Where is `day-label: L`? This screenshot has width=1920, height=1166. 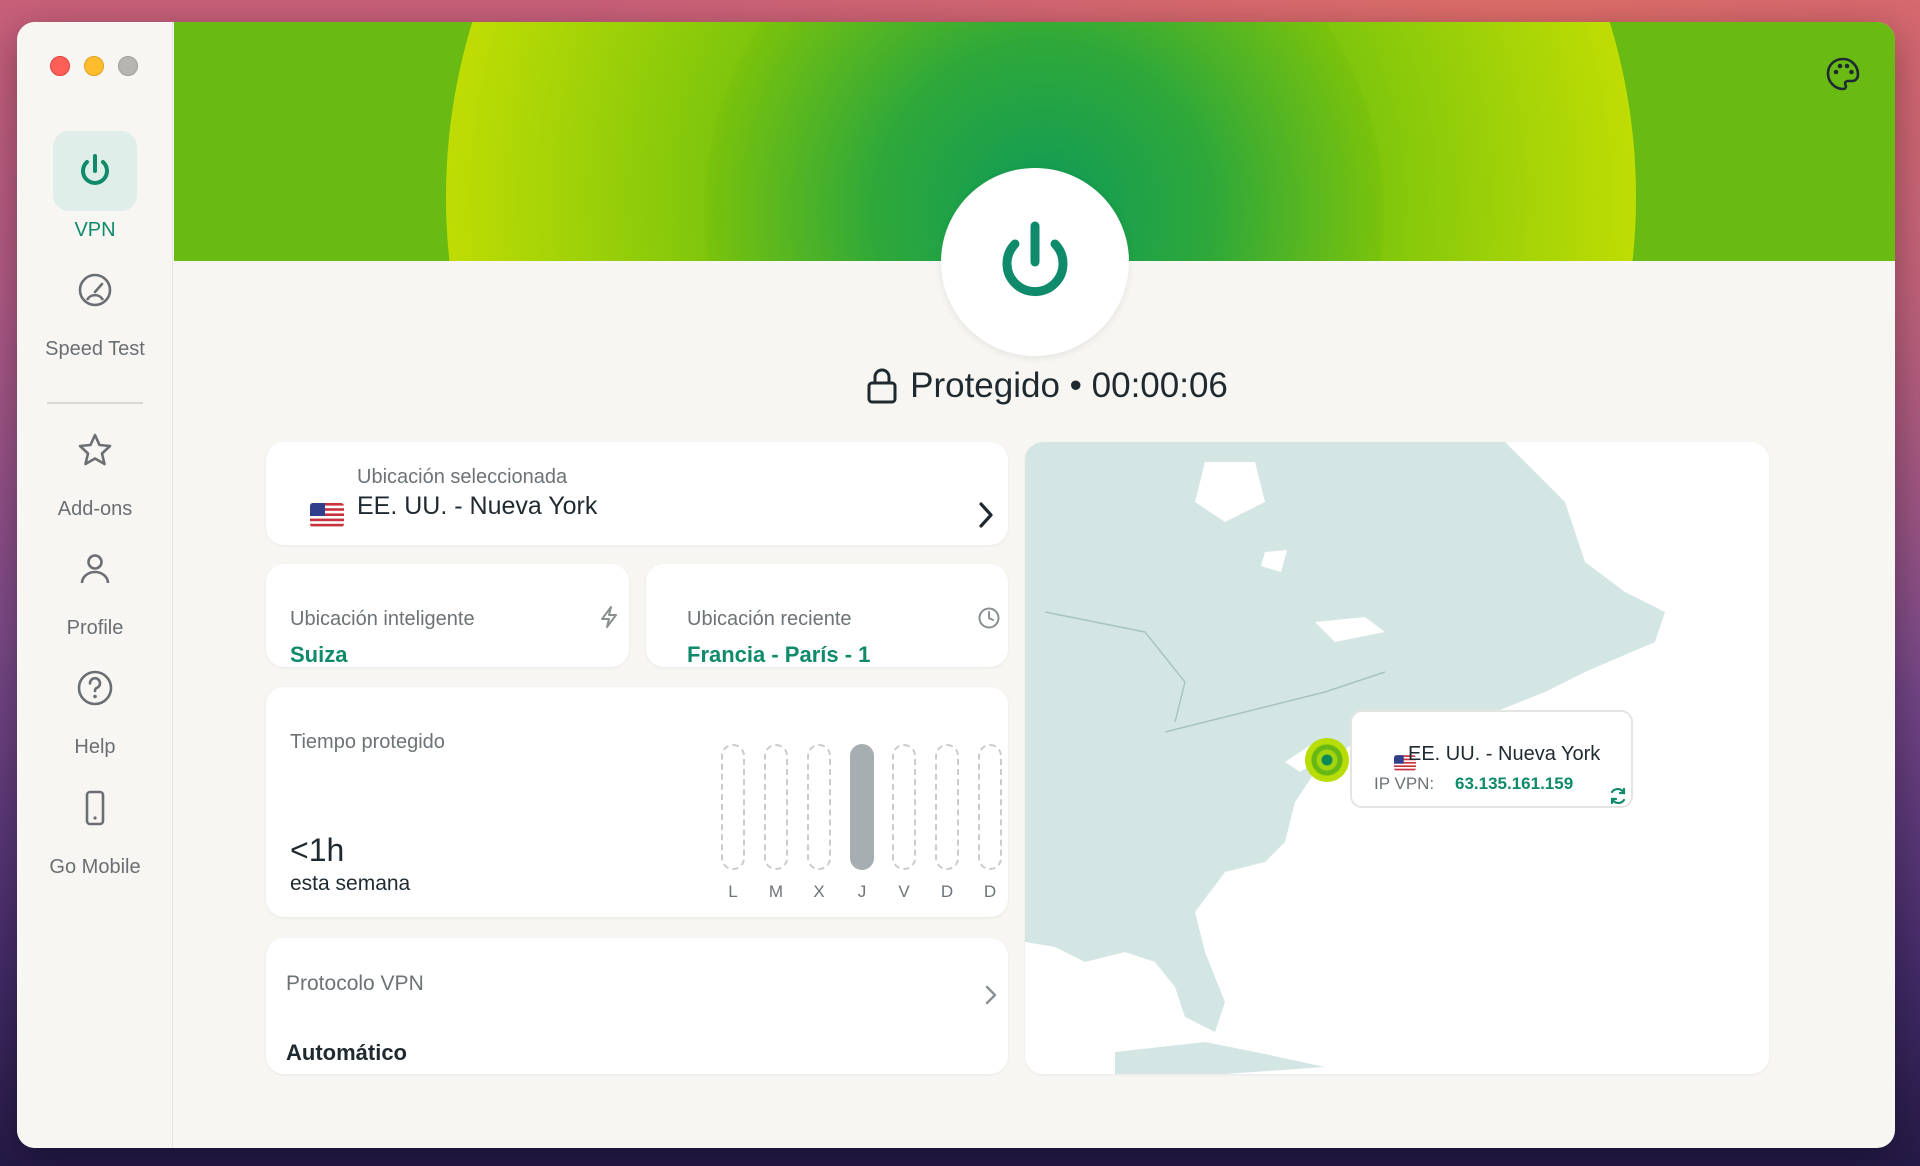 day-label: L is located at coordinates (733, 891).